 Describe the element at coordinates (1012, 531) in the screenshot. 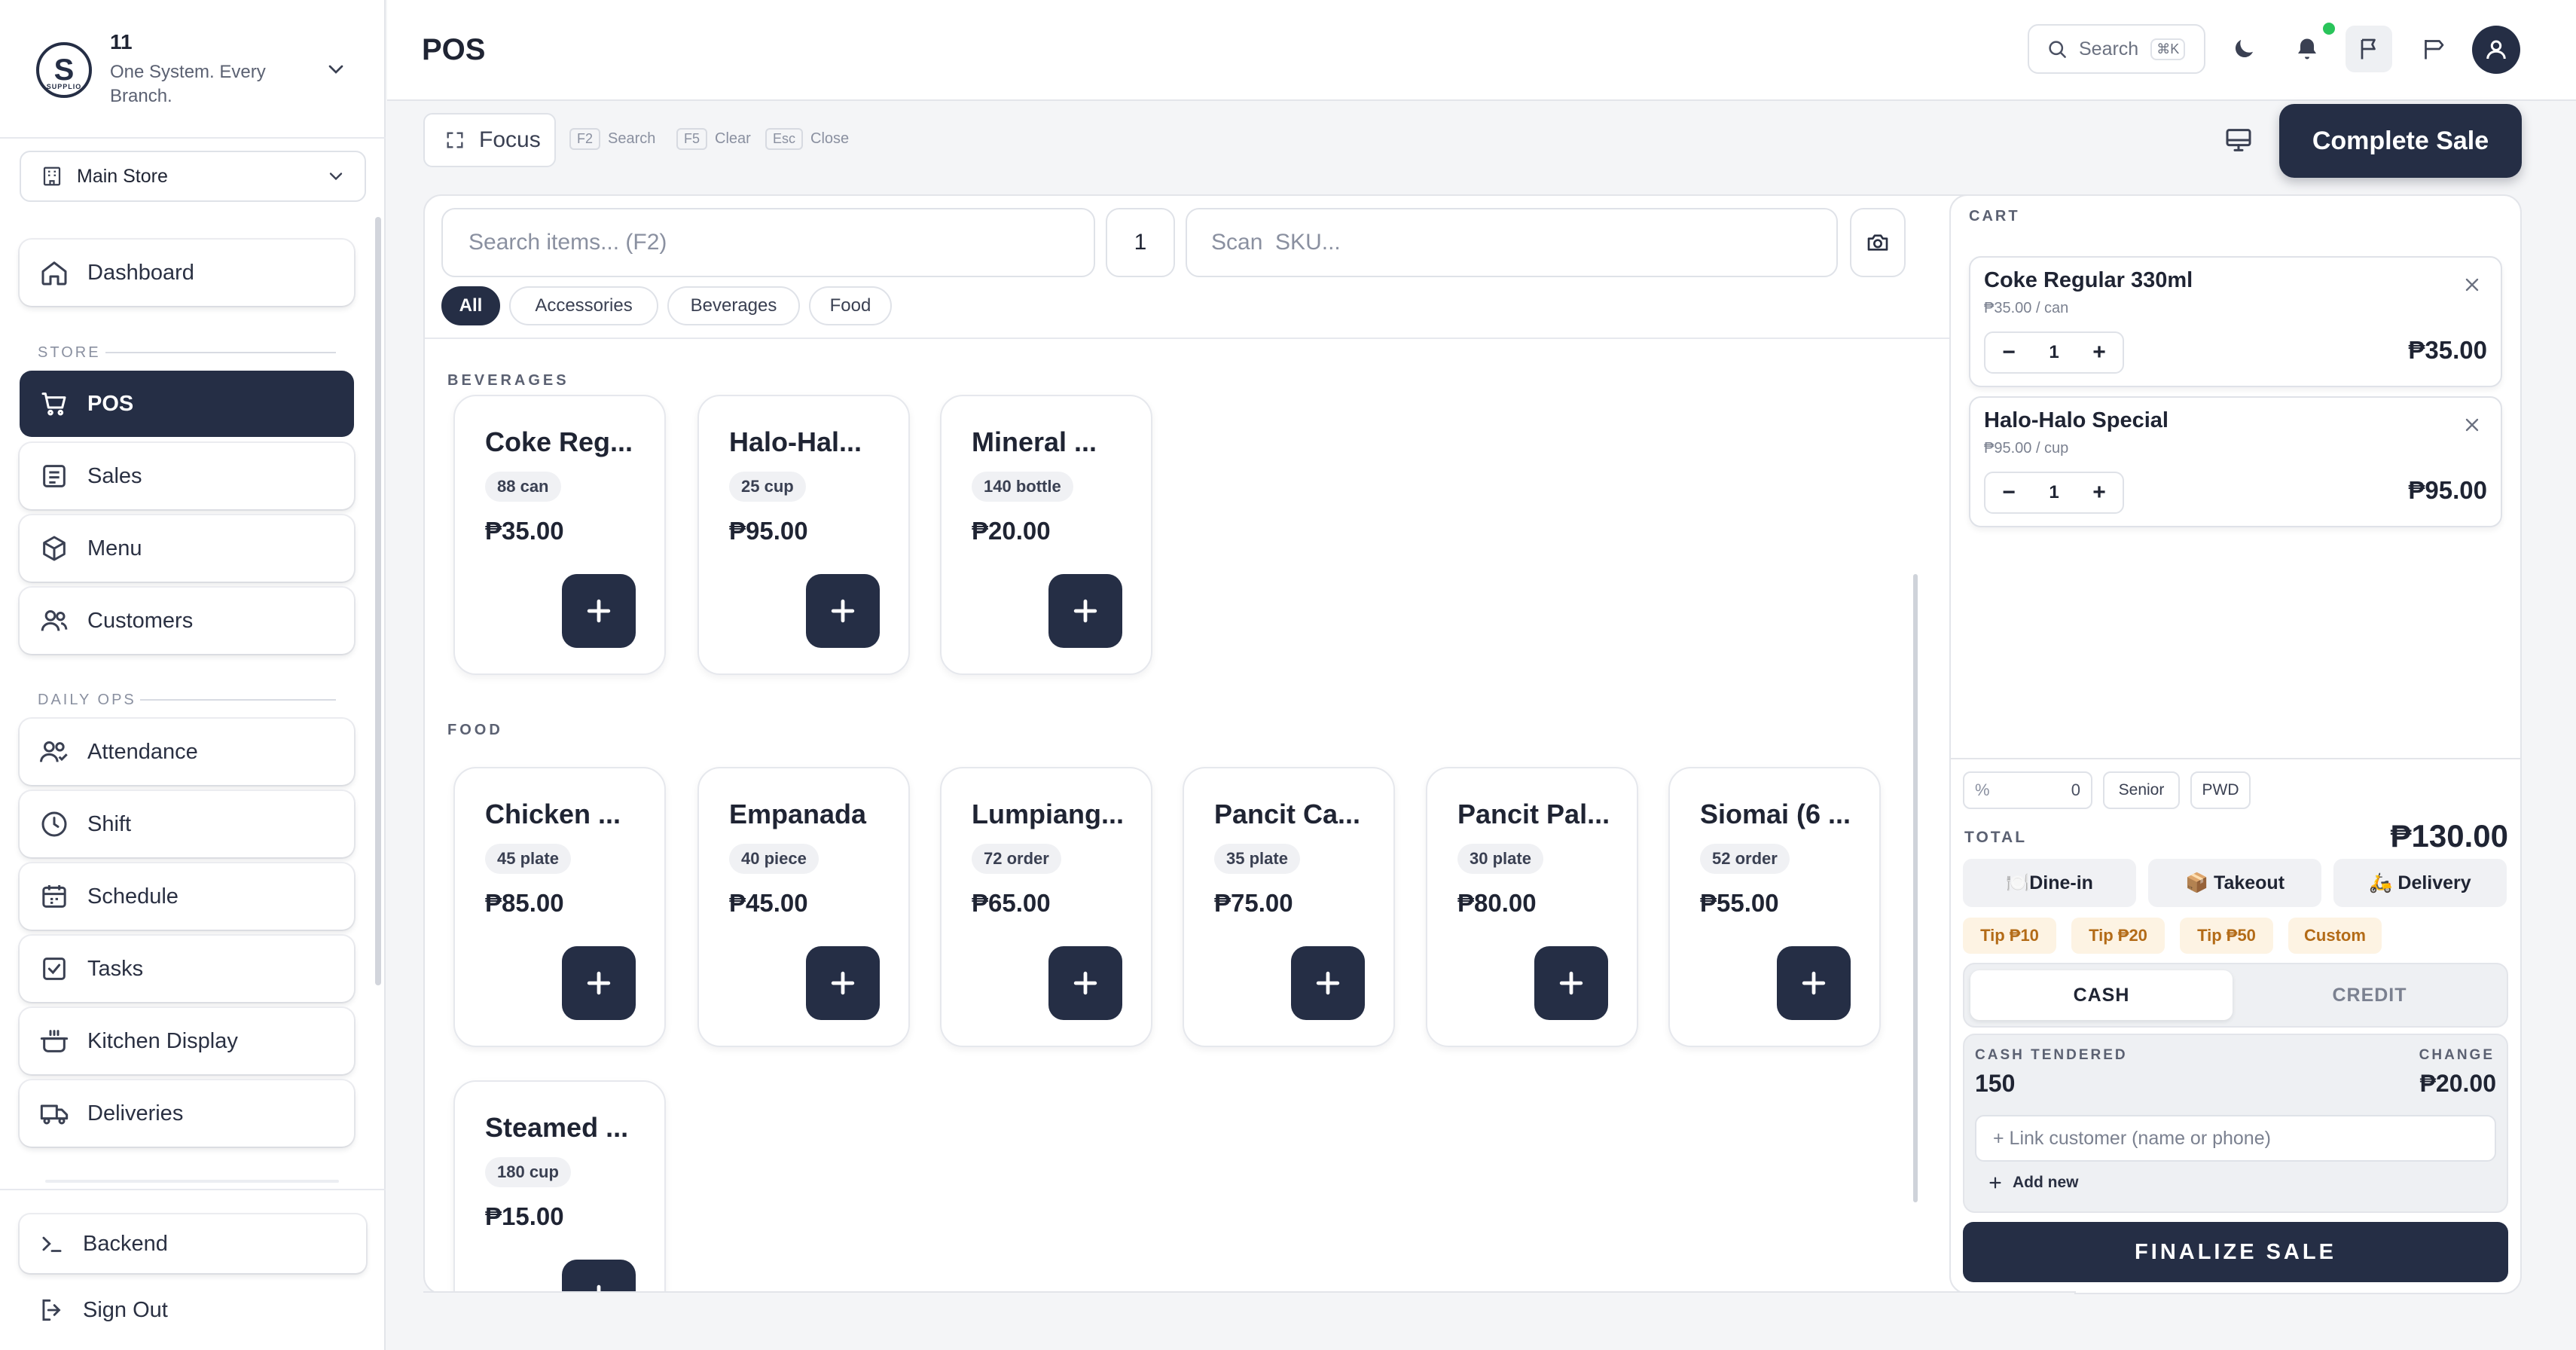

I see `product-price: ₱20.00` at that location.